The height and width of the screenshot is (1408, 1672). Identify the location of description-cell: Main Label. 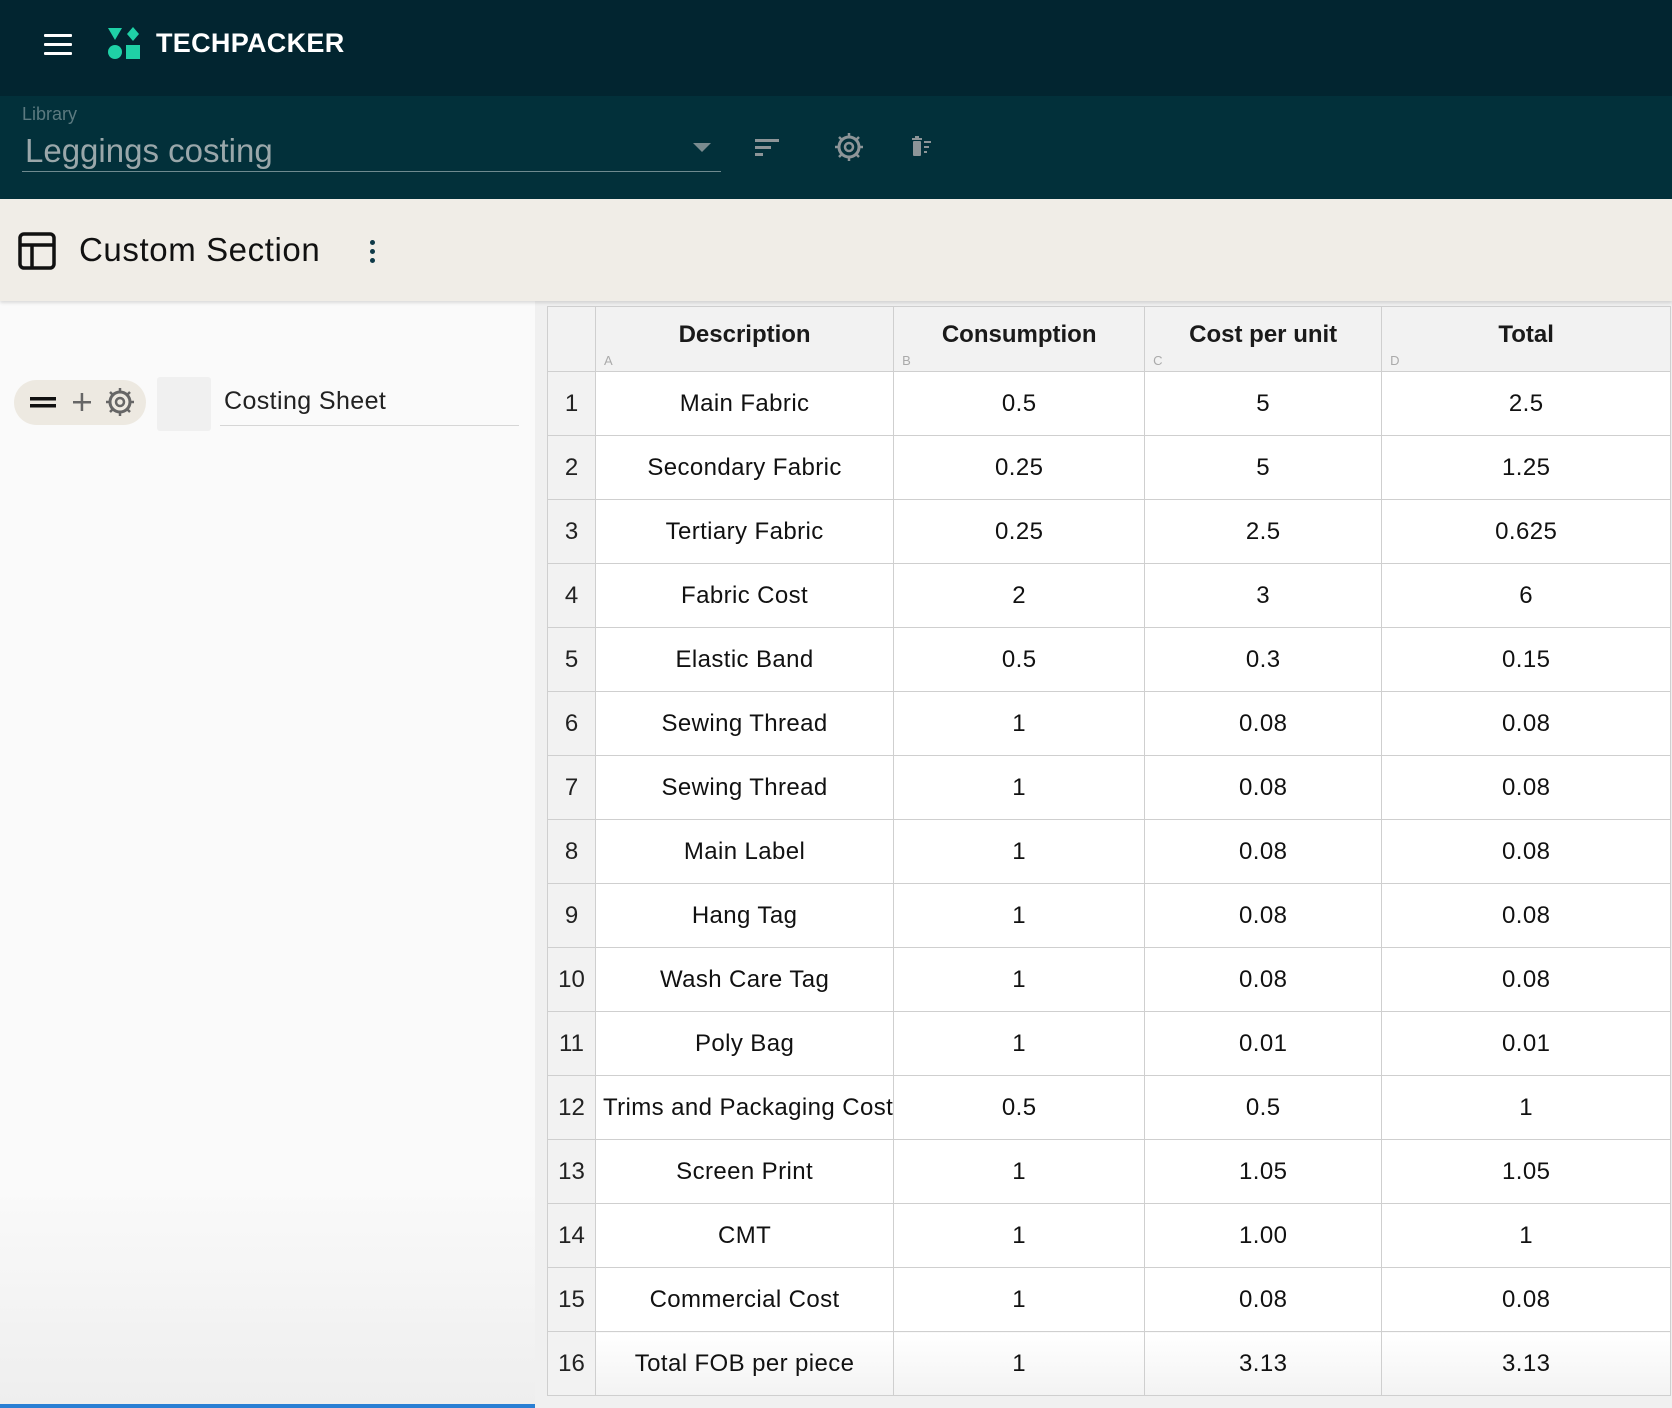
(744, 851).